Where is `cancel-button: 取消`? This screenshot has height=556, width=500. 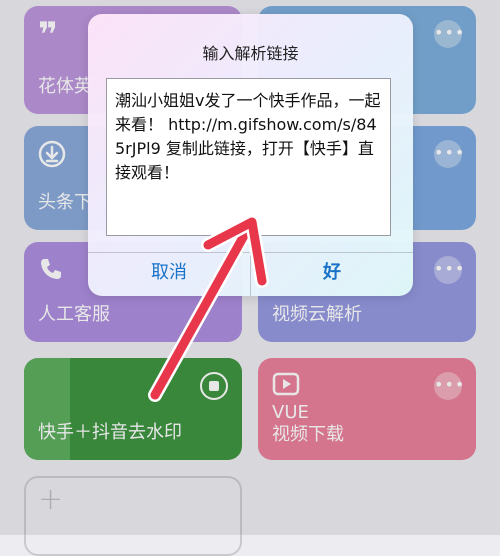 cancel-button: 取消 is located at coordinates (169, 274).